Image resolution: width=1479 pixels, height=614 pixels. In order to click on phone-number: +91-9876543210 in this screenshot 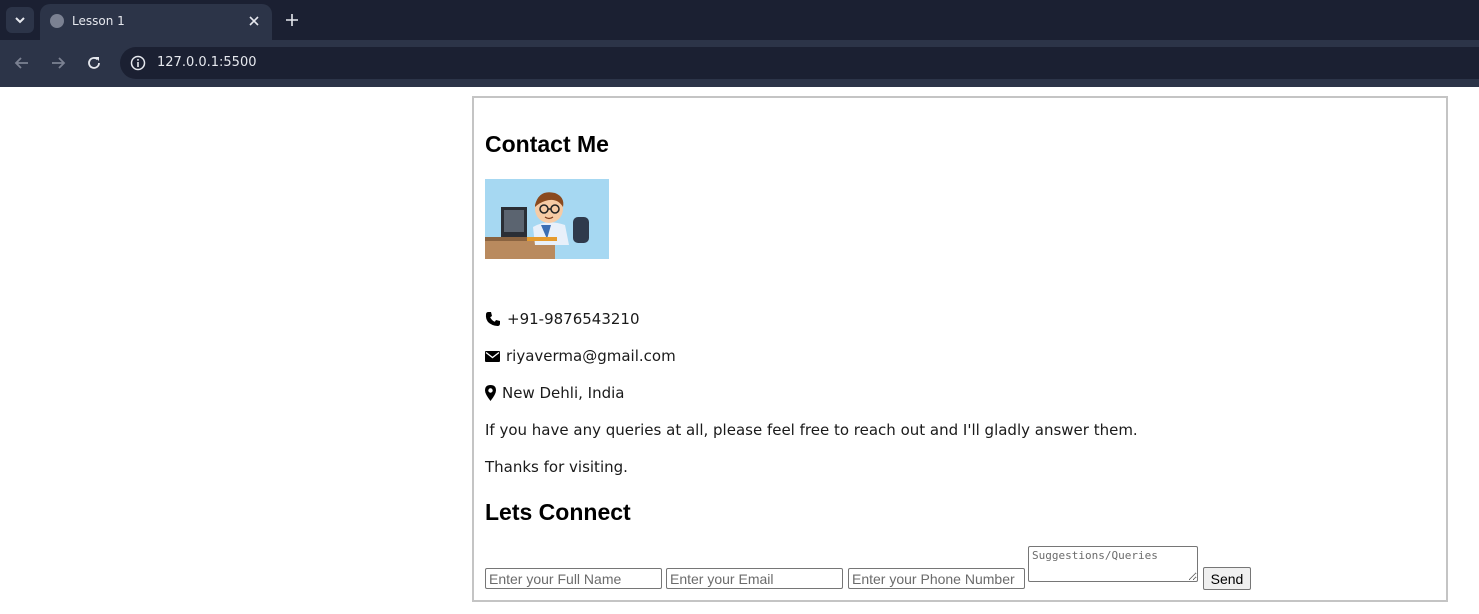, I will do `click(573, 319)`.